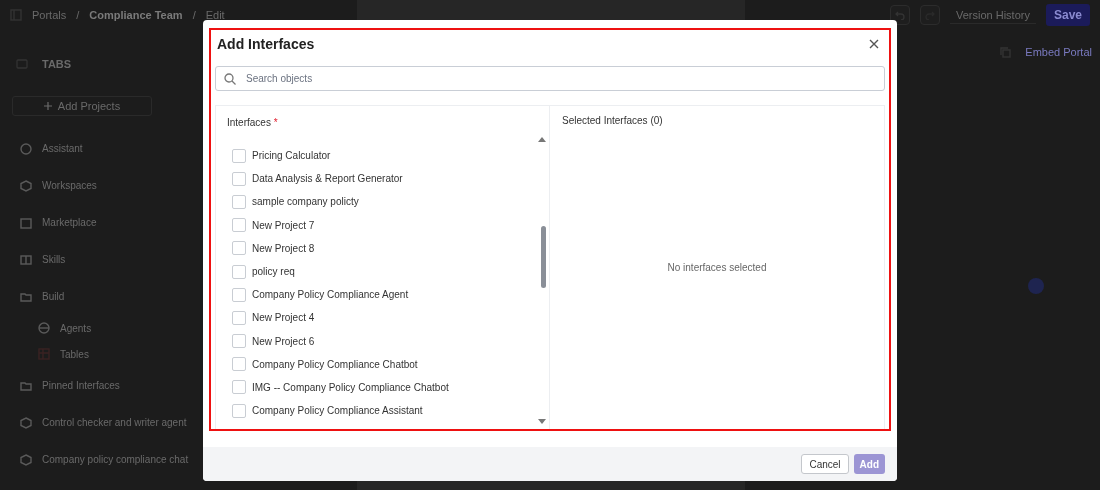  What do you see at coordinates (69, 222) in the screenshot?
I see `nav-item: Marketplace` at bounding box center [69, 222].